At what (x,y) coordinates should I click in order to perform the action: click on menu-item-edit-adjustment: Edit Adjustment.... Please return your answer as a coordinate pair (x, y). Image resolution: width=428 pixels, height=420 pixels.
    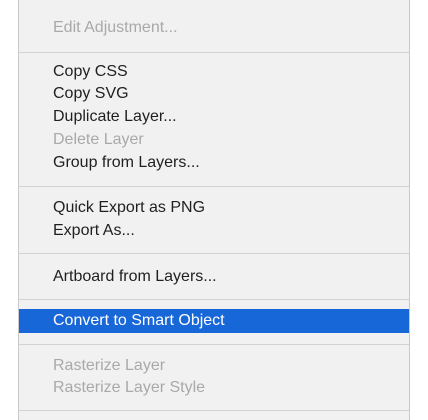
    Looking at the image, I should click on (115, 27).